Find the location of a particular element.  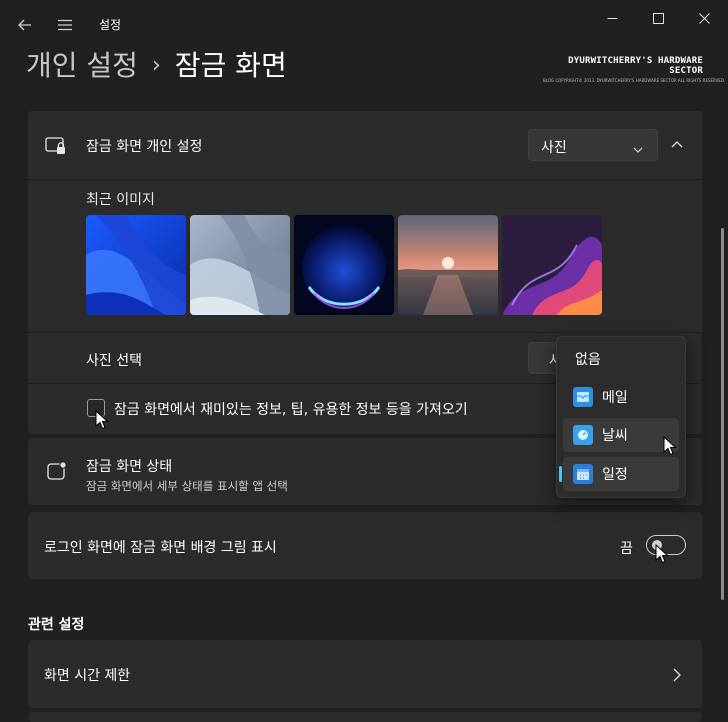

related-settings-header: 관련 설정 is located at coordinates (56, 625).